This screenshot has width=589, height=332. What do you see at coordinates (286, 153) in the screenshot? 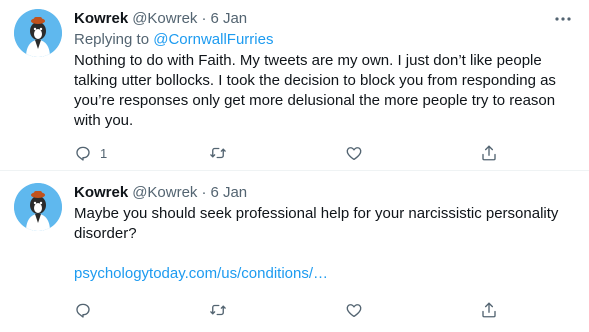
I see `tweet-actions: 1` at bounding box center [286, 153].